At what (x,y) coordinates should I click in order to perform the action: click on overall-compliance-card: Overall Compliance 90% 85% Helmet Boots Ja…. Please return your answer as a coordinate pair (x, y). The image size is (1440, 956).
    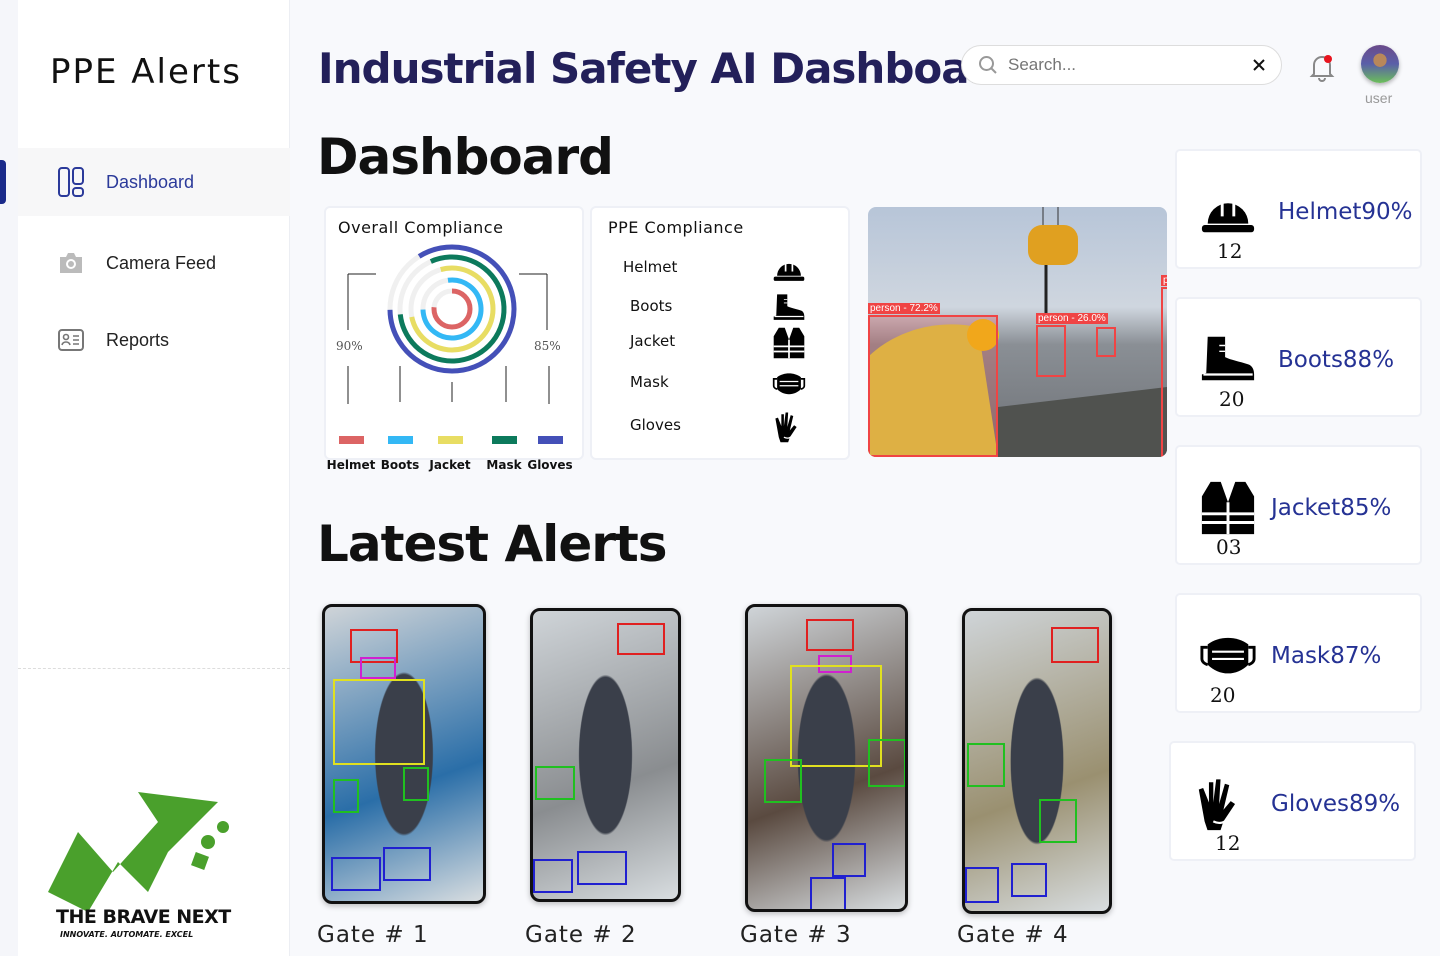
    Looking at the image, I should click on (454, 339).